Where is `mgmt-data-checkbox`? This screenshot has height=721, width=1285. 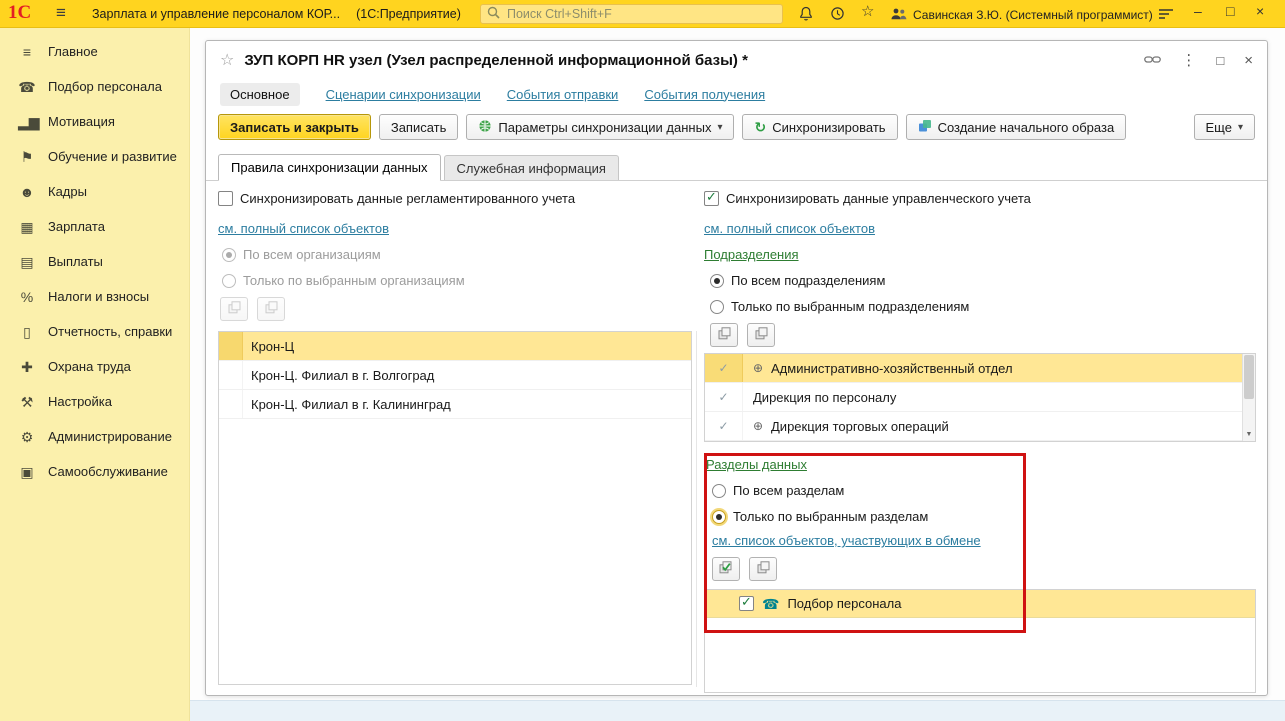 mgmt-data-checkbox is located at coordinates (711, 197).